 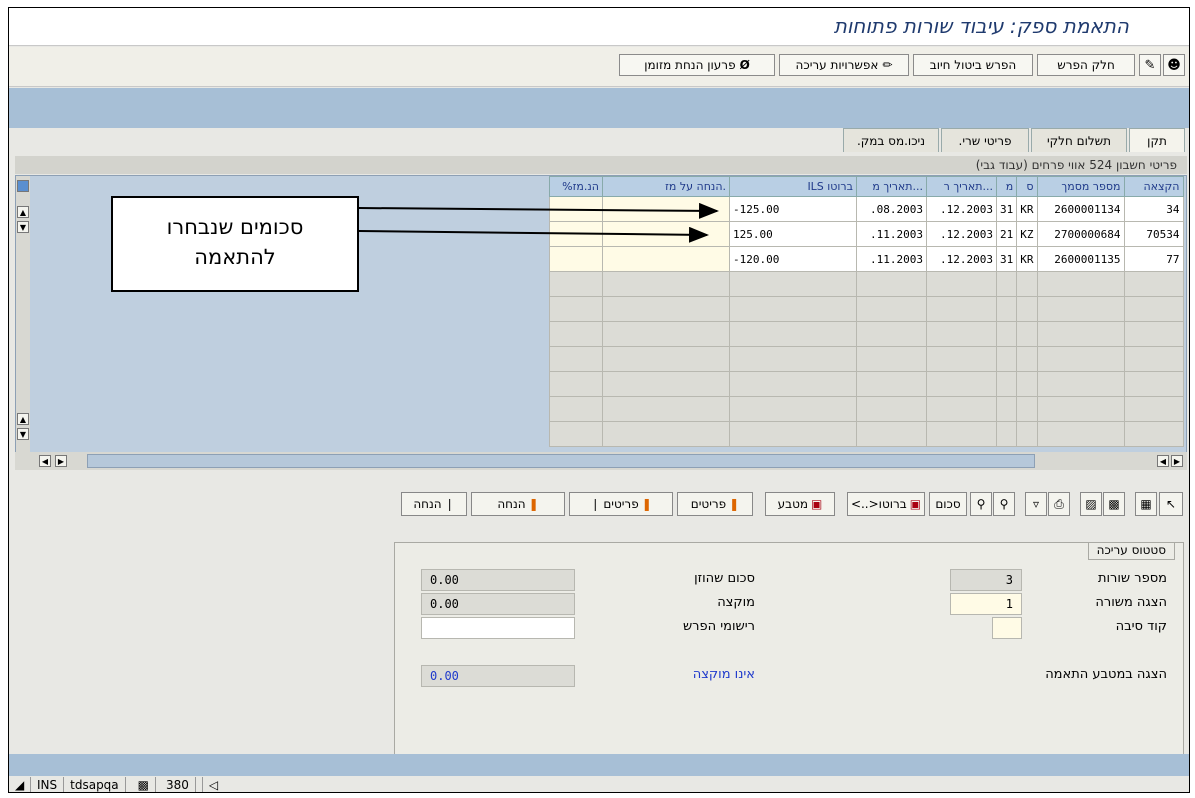 I want to click on items-button-1: ❚ פריטים, so click(x=715, y=504).